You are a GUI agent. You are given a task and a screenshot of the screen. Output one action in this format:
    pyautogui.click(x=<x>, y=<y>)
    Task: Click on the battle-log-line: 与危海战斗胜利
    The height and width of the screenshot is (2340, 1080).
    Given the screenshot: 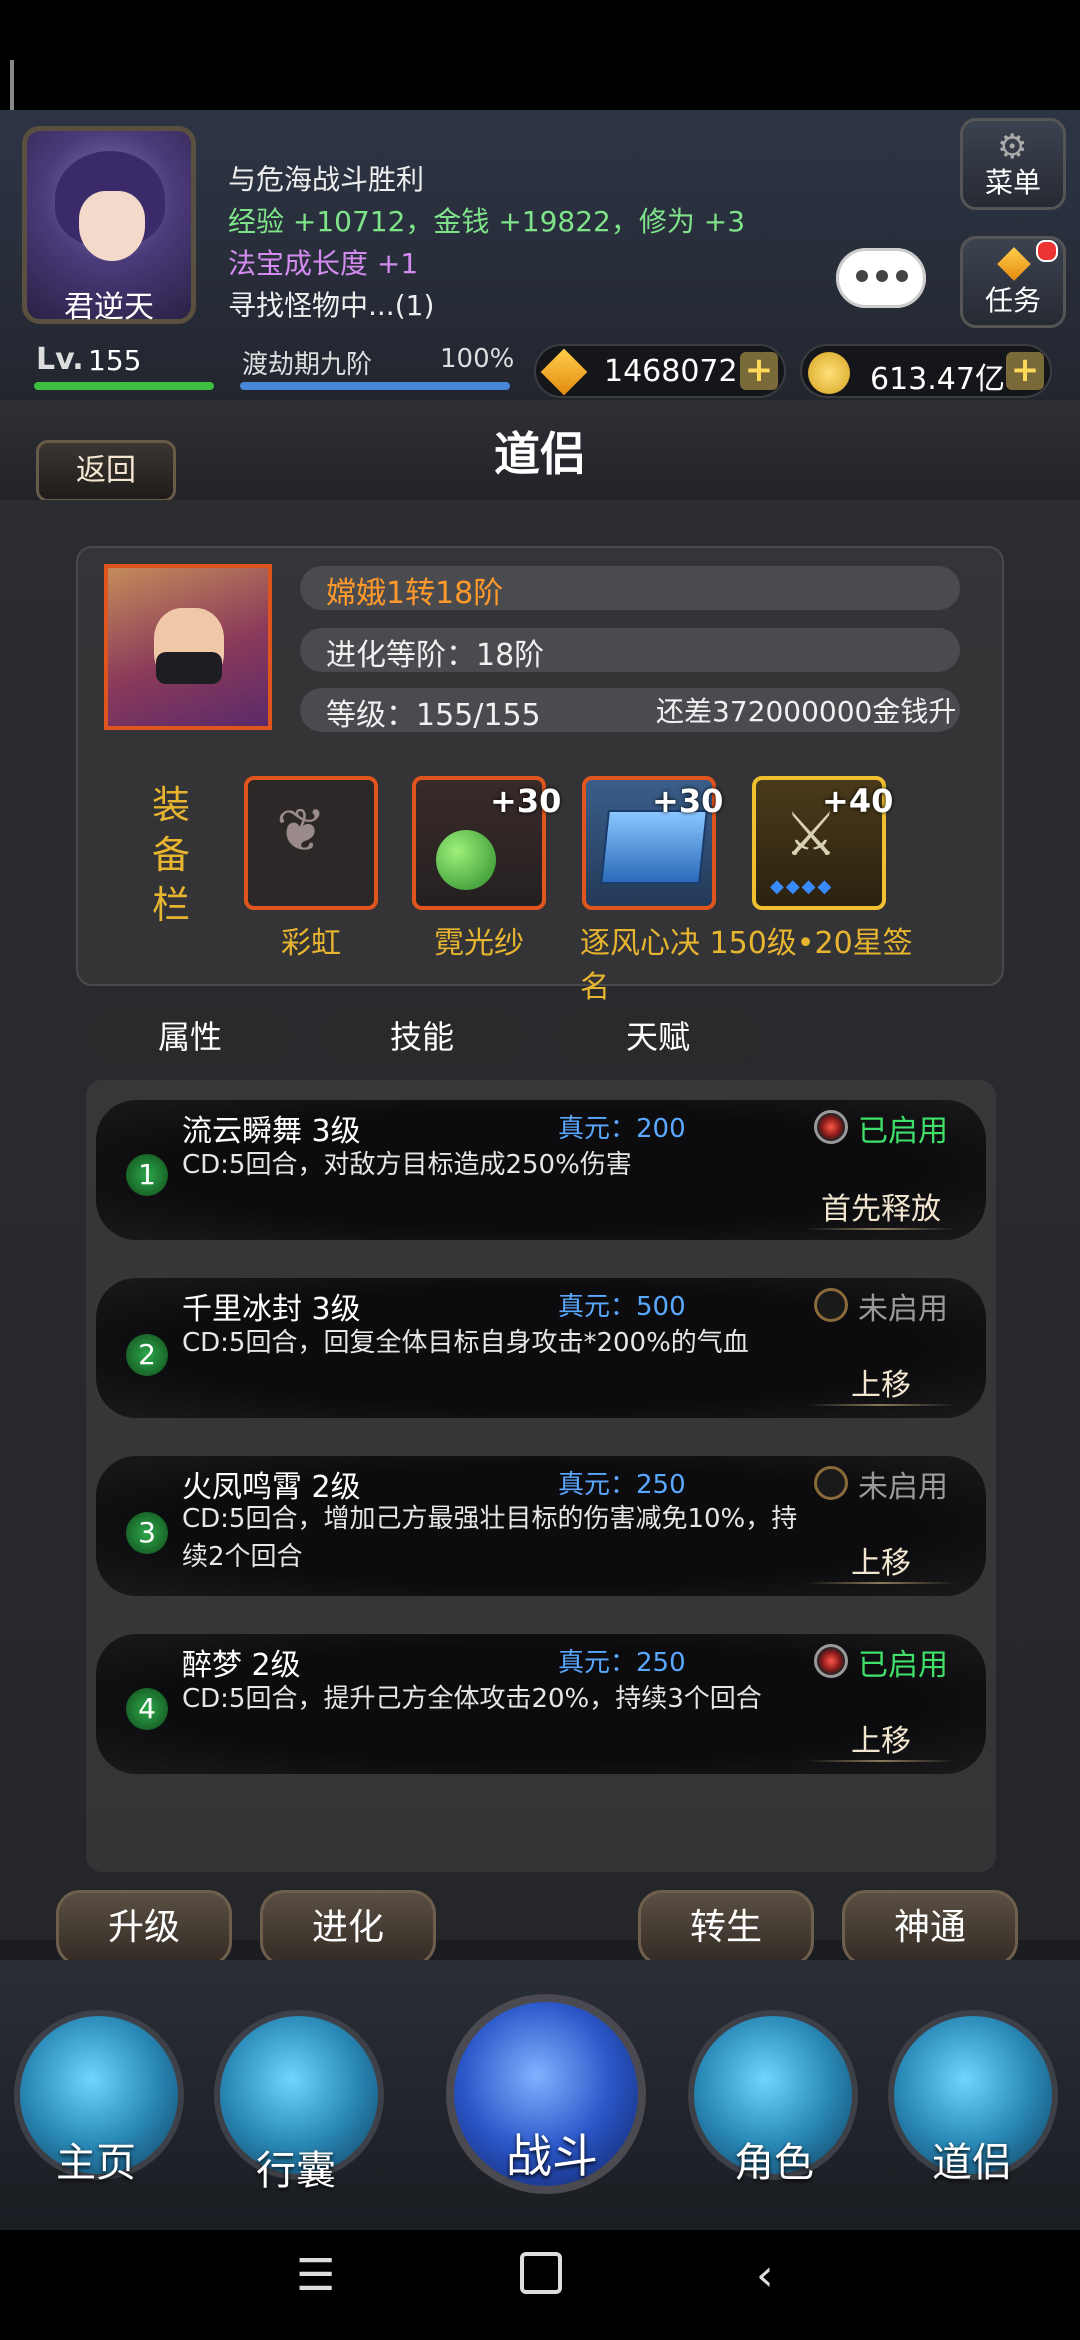 What is the action you would take?
    pyautogui.click(x=326, y=179)
    